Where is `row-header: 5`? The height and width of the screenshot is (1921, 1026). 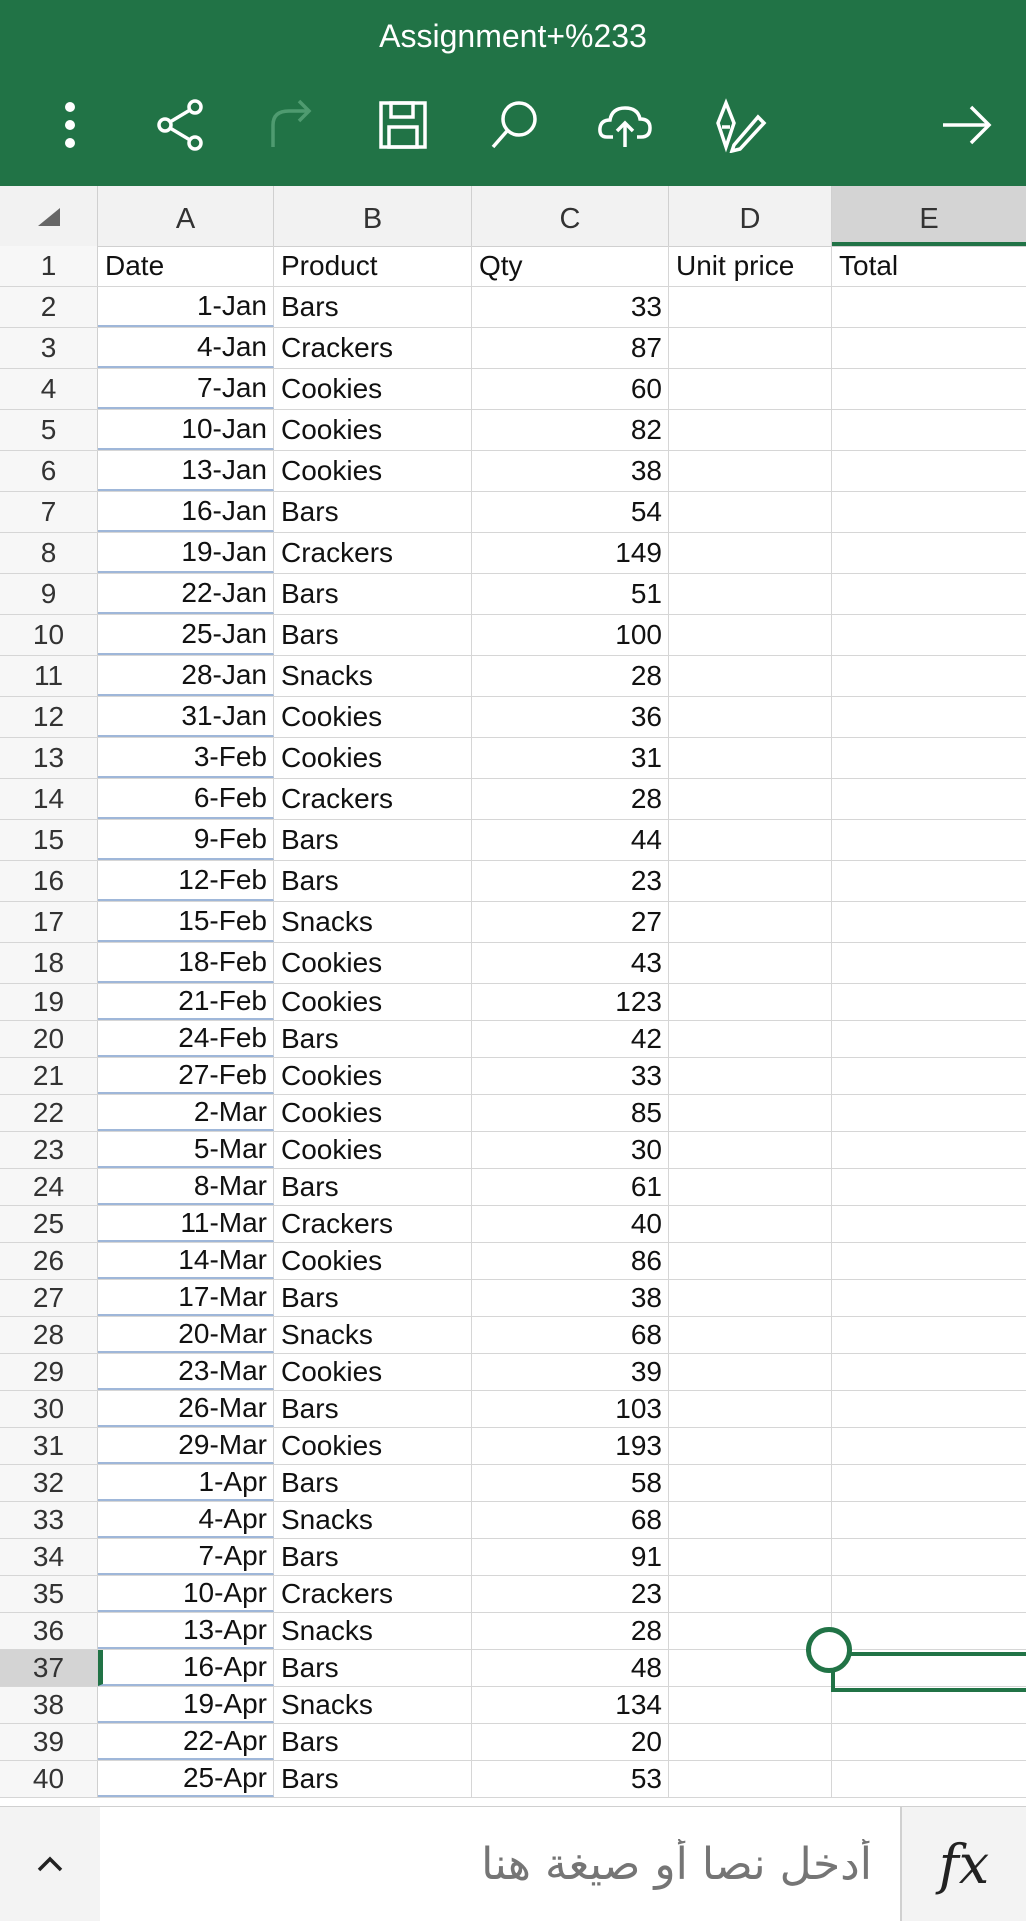 row-header: 5 is located at coordinates (49, 430).